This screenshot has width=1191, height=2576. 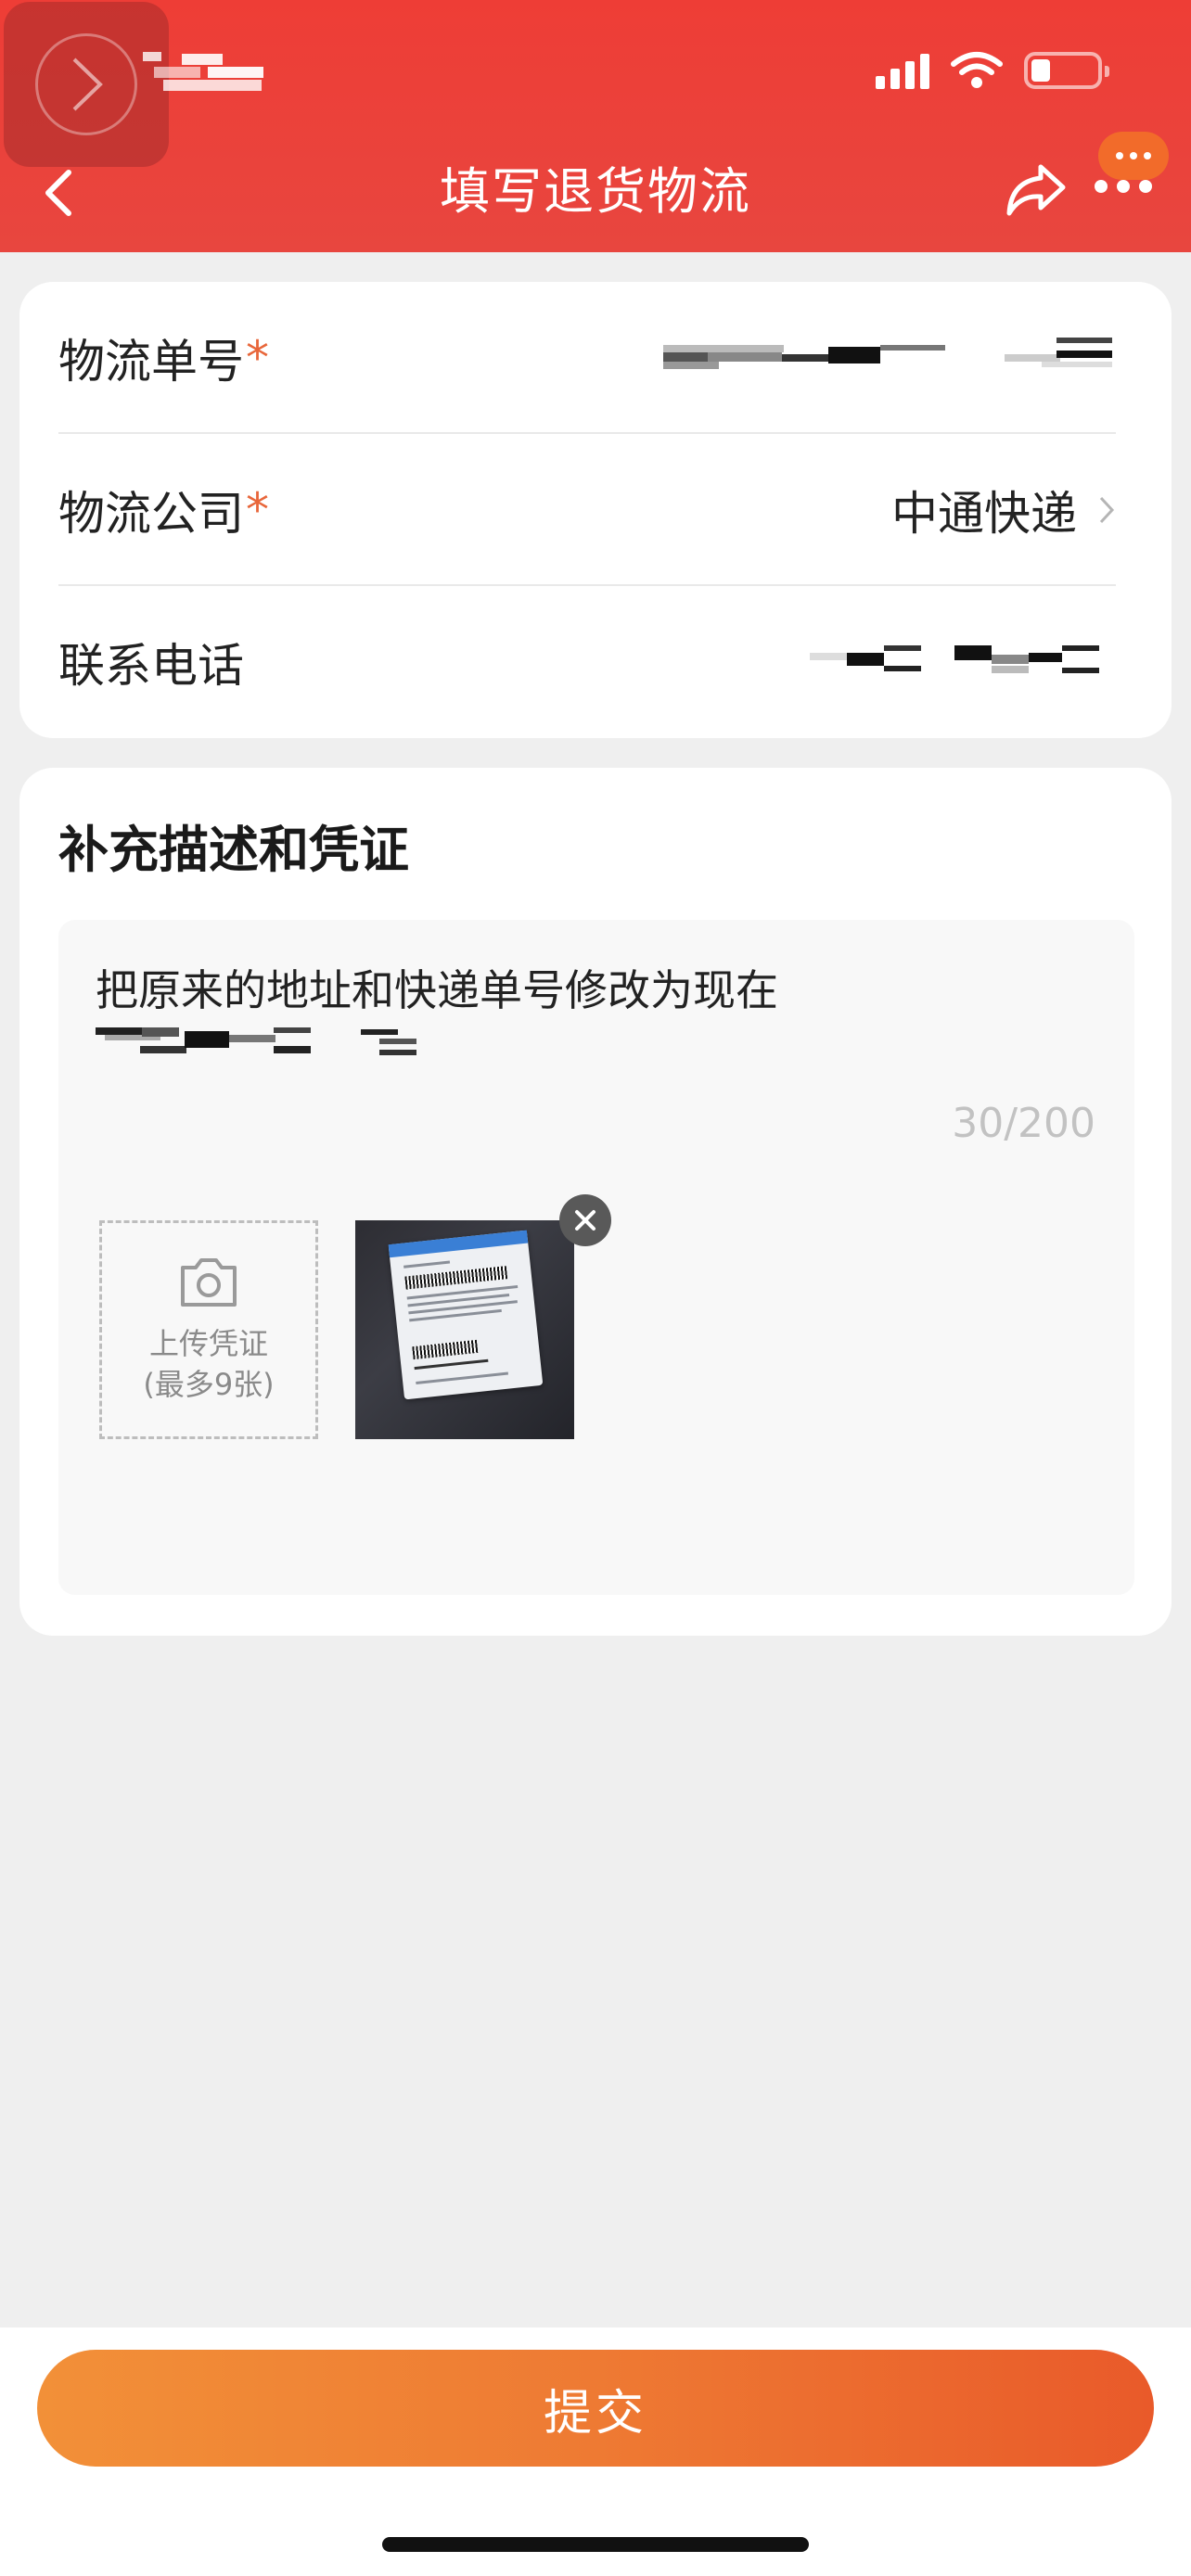 I want to click on status-bar-icons, so click(x=992, y=71).